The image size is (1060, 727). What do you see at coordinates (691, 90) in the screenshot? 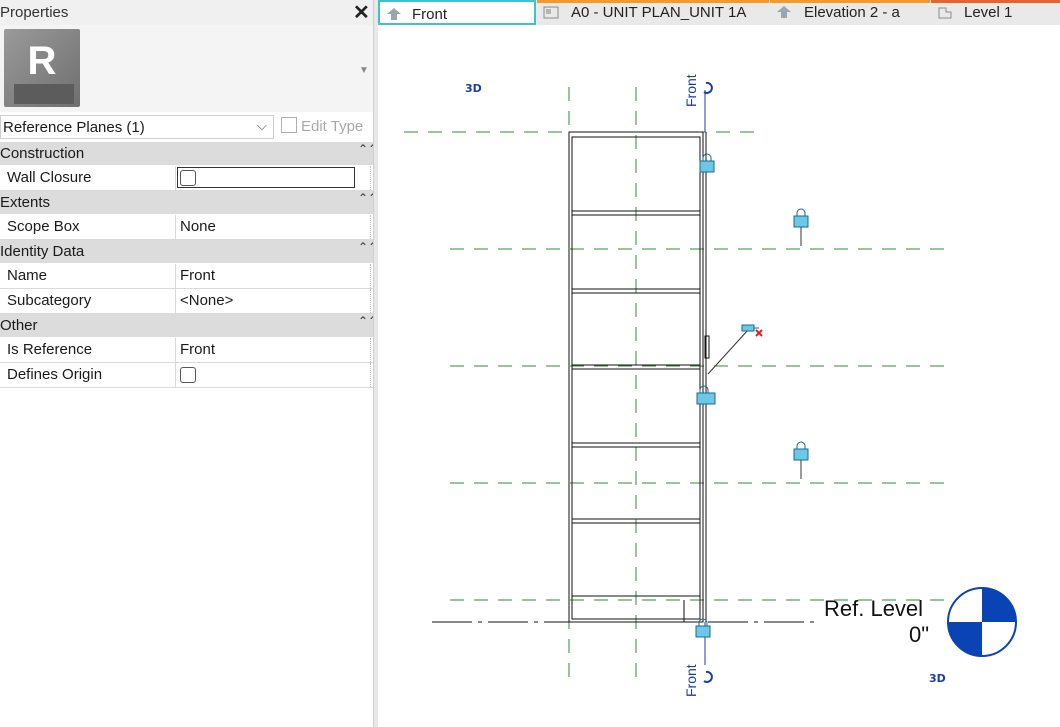
I see `section-label-top: Front` at bounding box center [691, 90].